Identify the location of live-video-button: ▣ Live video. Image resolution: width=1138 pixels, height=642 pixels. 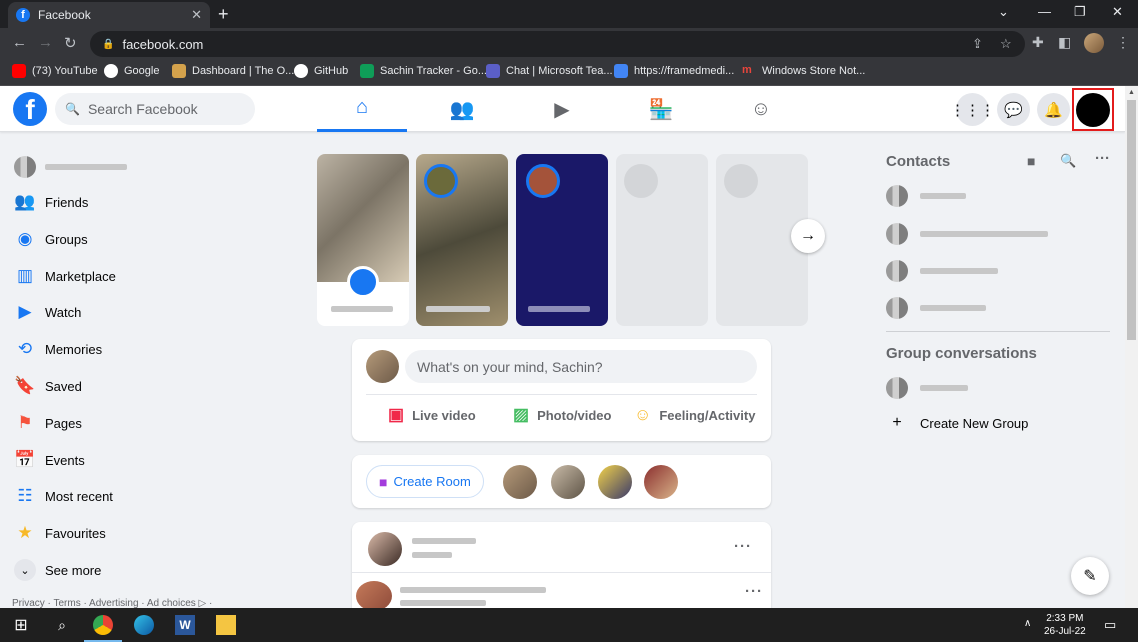
(432, 415).